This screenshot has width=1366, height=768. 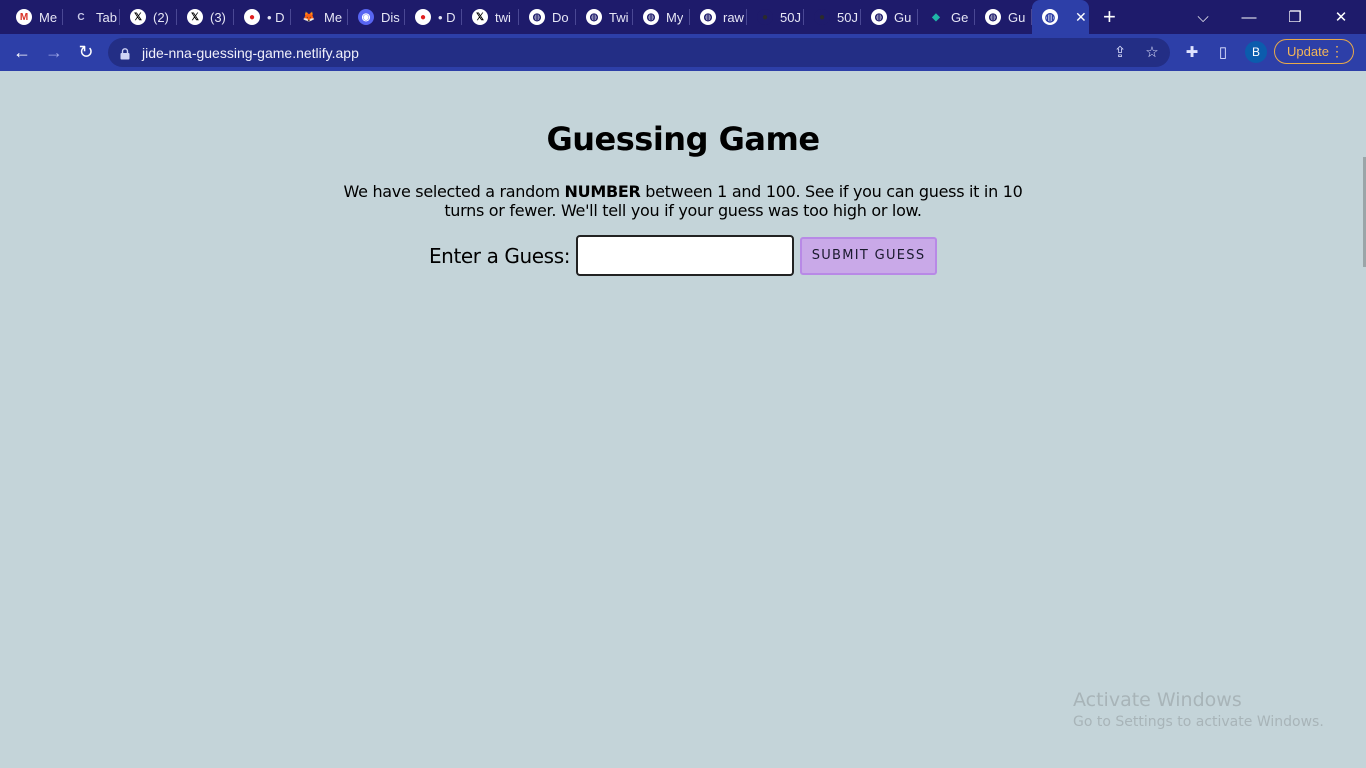 What do you see at coordinates (319, 17) in the screenshot?
I see `tab-6: 🦊 Me` at bounding box center [319, 17].